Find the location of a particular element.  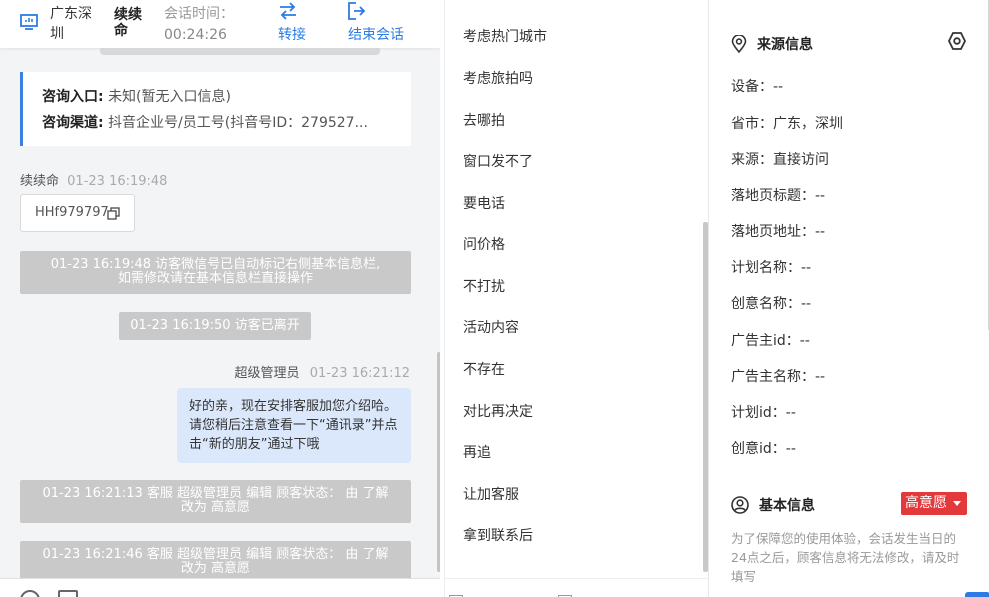

source-info-row: 来源：直接访问 is located at coordinates (780, 160).